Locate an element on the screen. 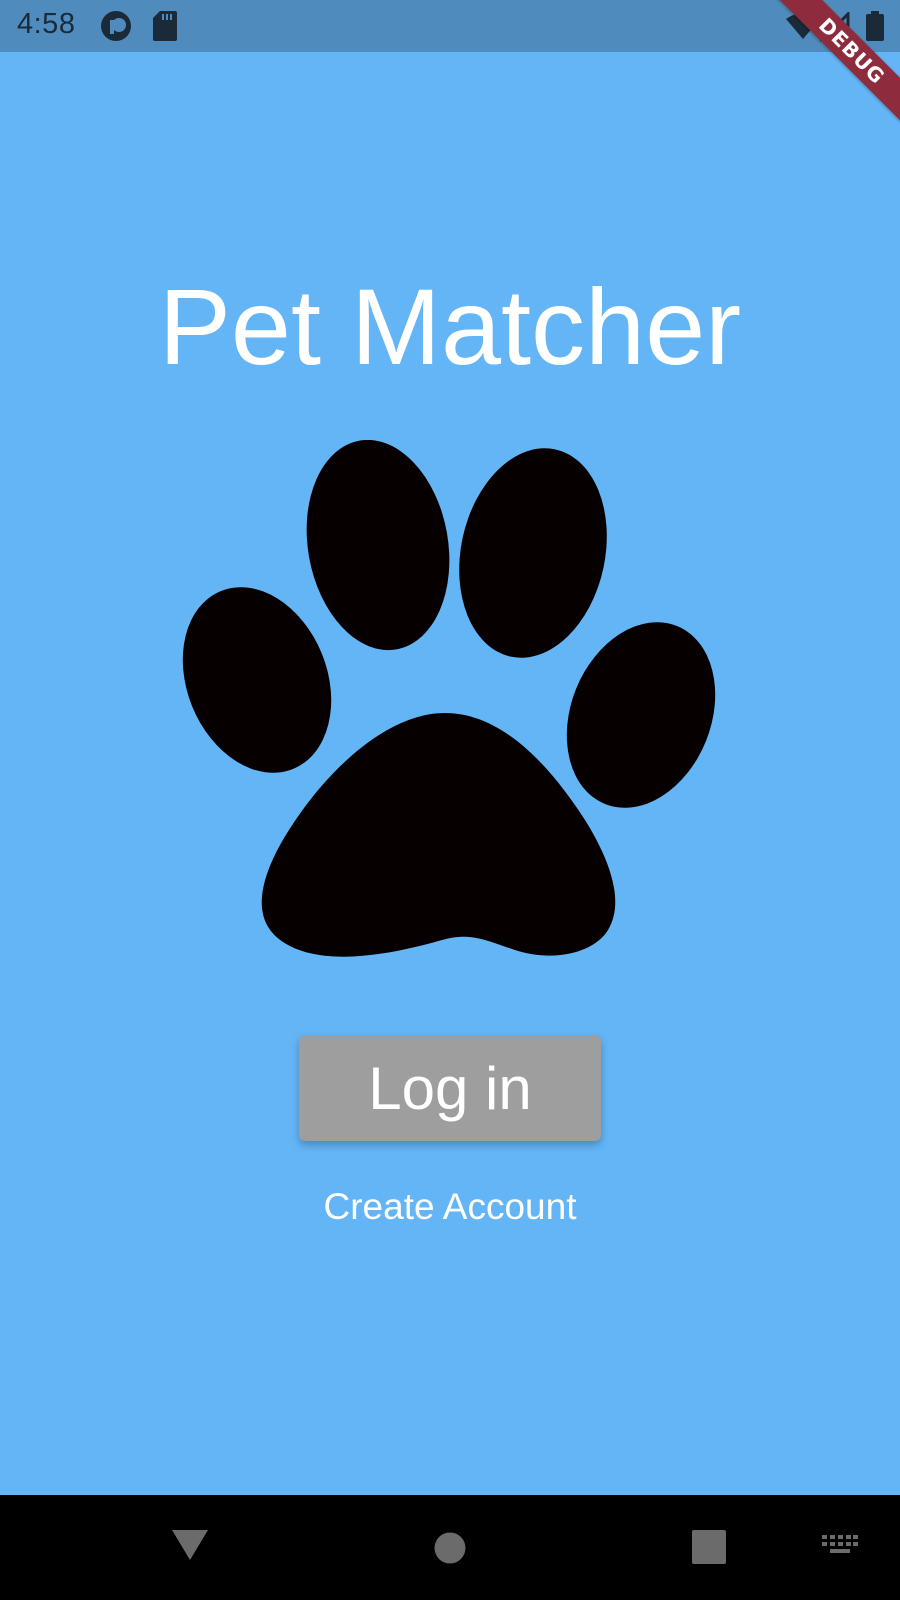 The height and width of the screenshot is (1600, 900). status-bar: 4:58 is located at coordinates (450, 26).